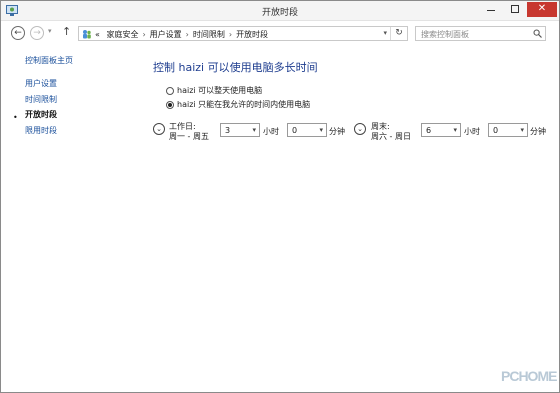  I want to click on sidebar-item-curfew: 限用时段, so click(41, 130).